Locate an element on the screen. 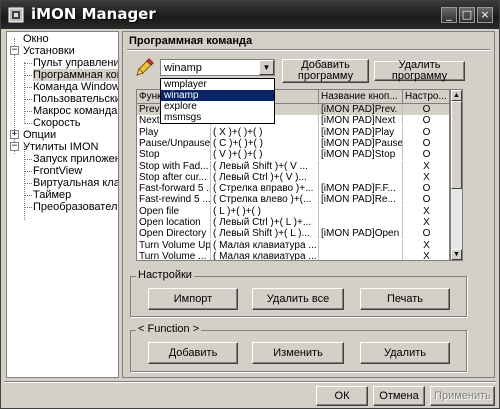 This screenshot has height=409, width=500. delete-function-button: Удалить is located at coordinates (405, 353).